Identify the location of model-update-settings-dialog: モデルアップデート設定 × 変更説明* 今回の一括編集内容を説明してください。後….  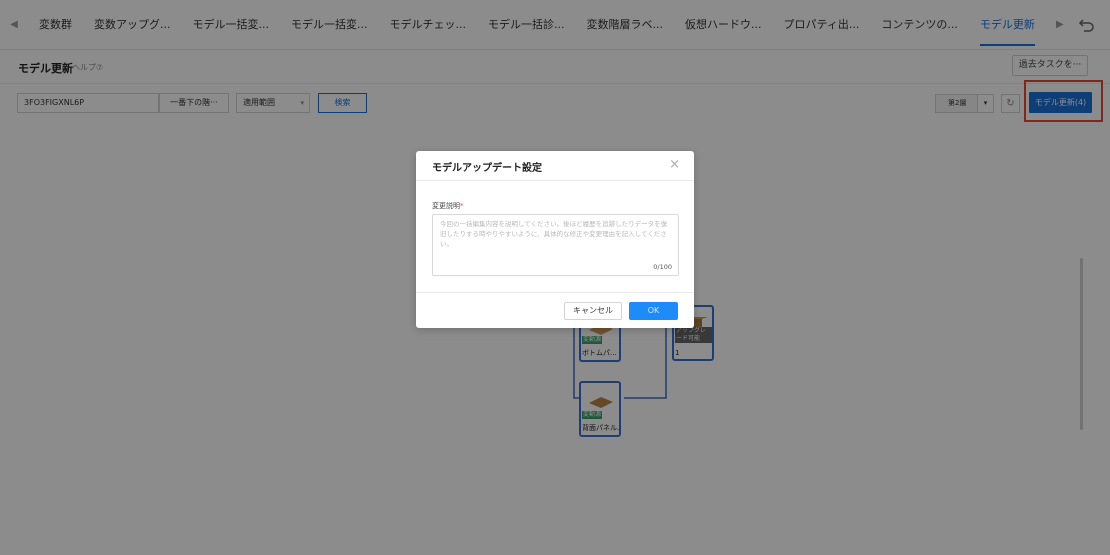
(555, 239).